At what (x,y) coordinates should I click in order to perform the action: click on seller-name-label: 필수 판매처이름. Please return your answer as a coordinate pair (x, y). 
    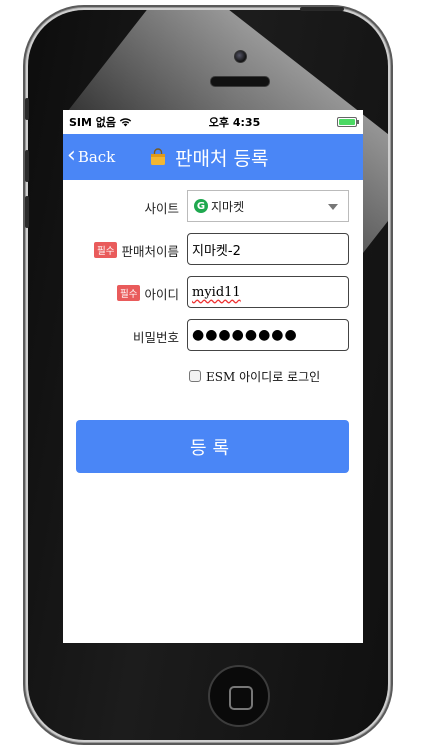
    Looking at the image, I should click on (136, 250).